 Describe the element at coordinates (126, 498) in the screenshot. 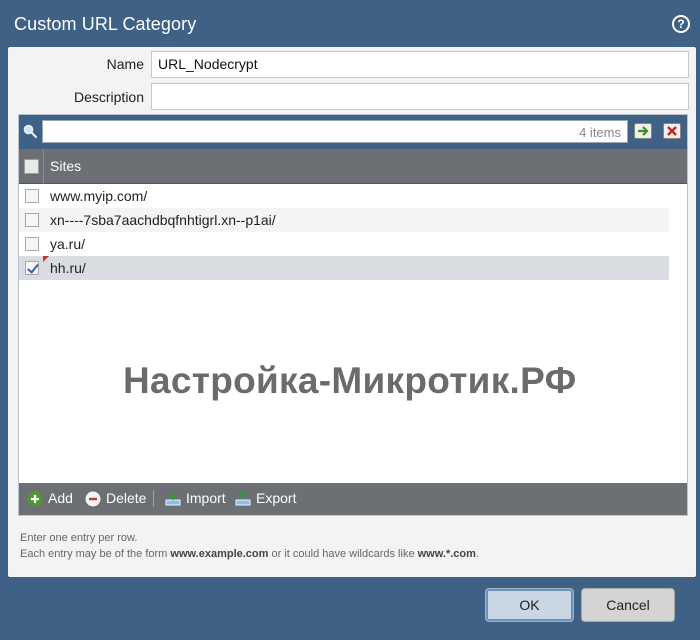

I see `delete-label: Delete` at that location.